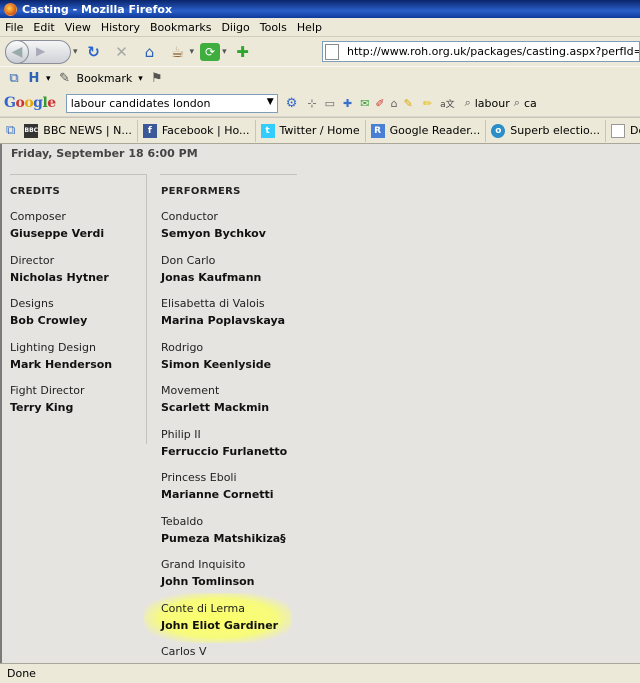  I want to click on cut-search-link: ca, so click(530, 103).